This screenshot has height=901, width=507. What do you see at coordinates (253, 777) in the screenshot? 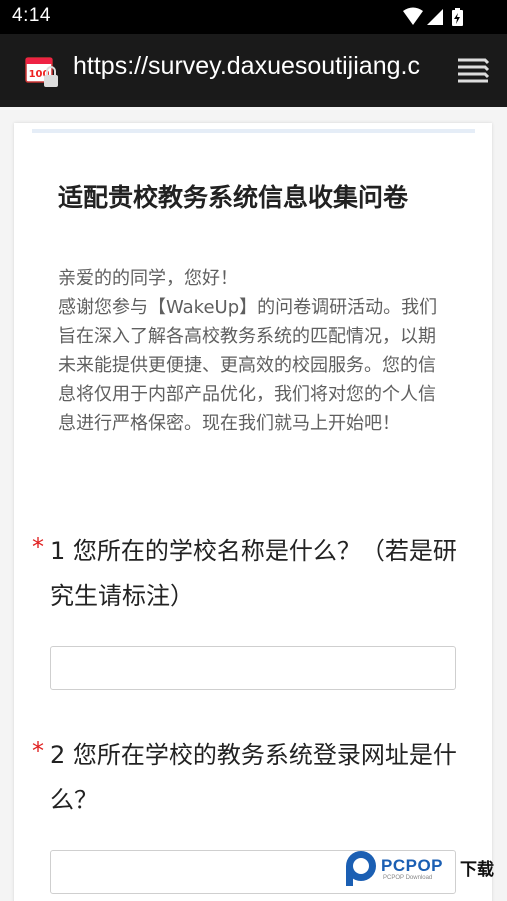
I see `question-2-text: 2 您所在学校的教务系统登录网址是什么？` at bounding box center [253, 777].